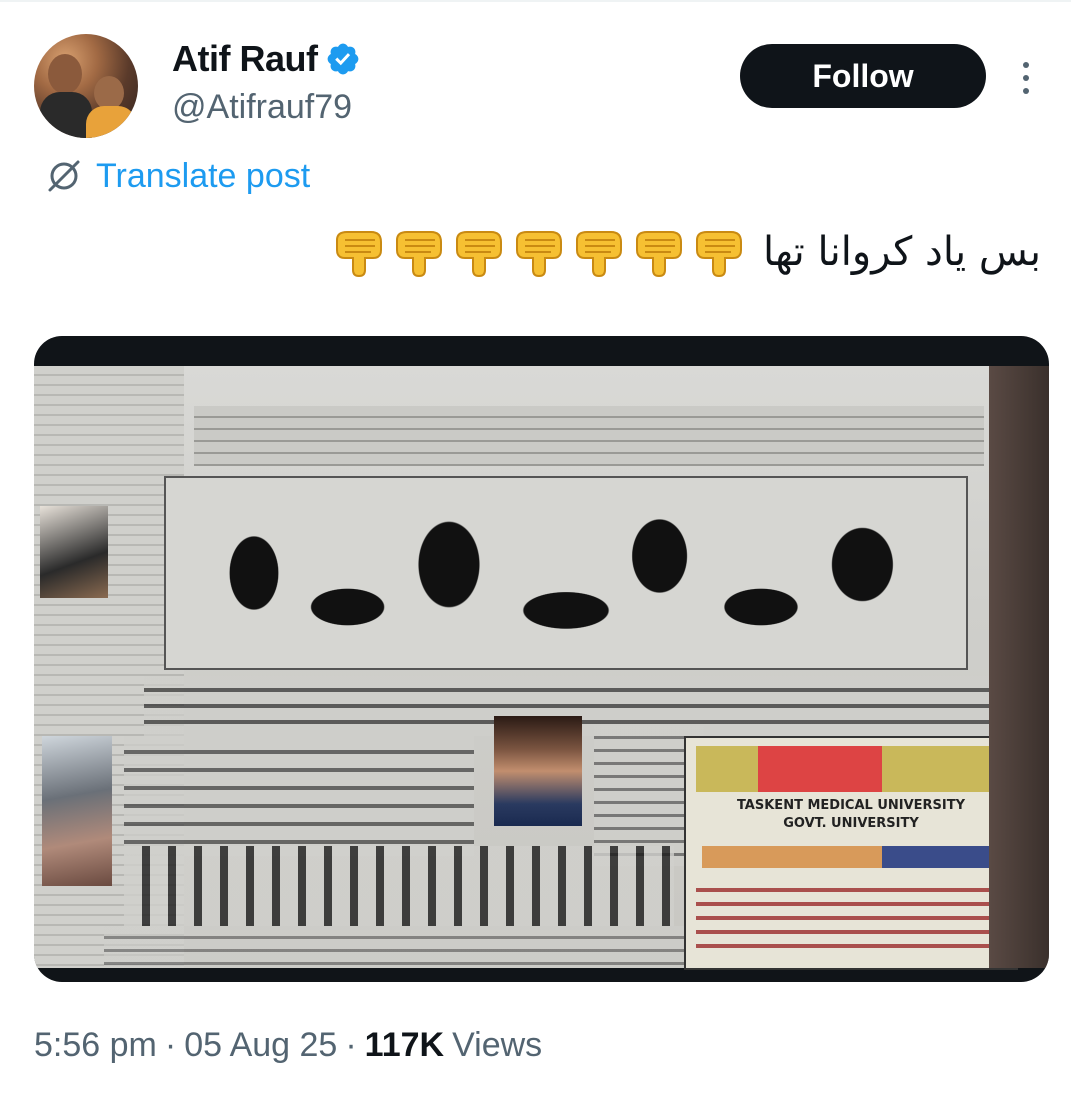 This screenshot has width=1071, height=1095. I want to click on ad-bottom-lines, so click(851, 918).